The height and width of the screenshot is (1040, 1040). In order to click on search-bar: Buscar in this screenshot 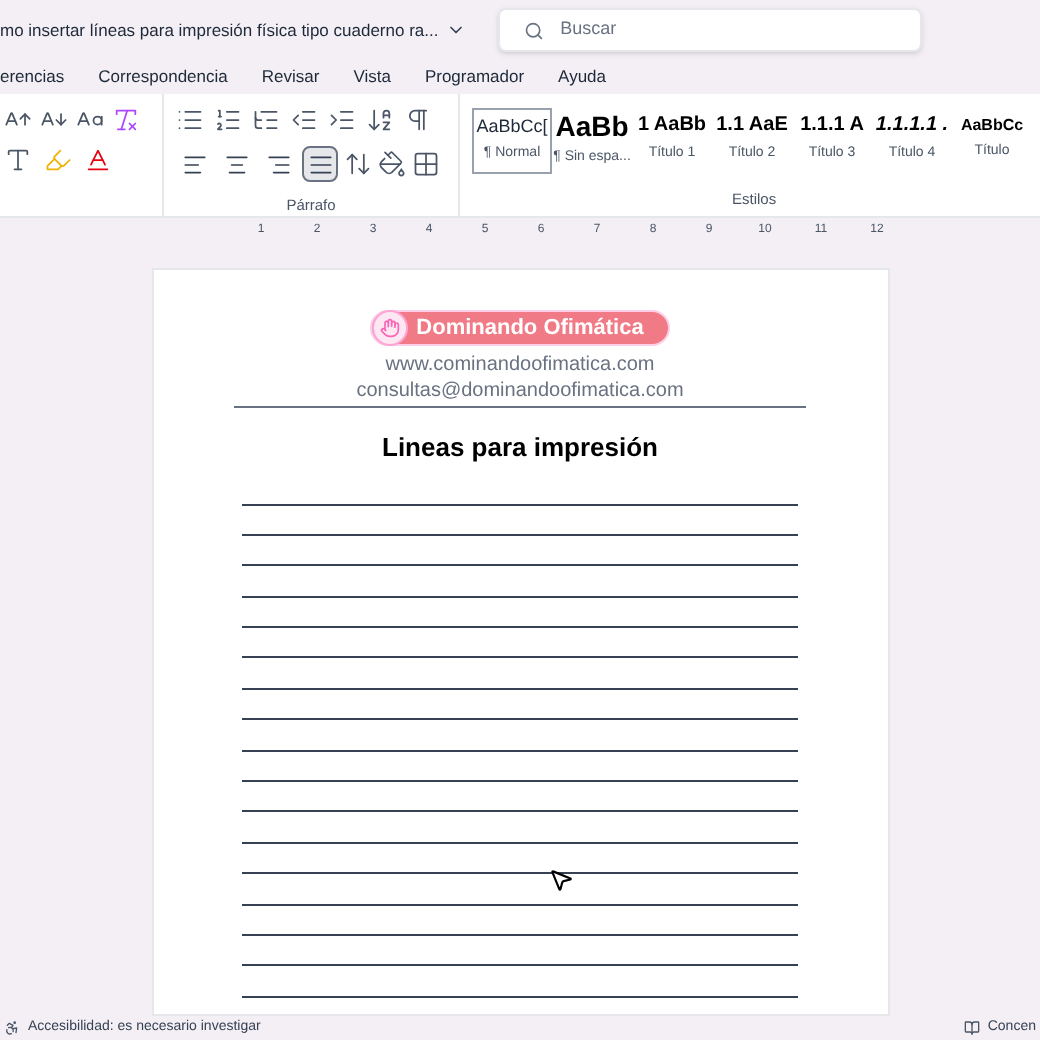, I will do `click(710, 30)`.